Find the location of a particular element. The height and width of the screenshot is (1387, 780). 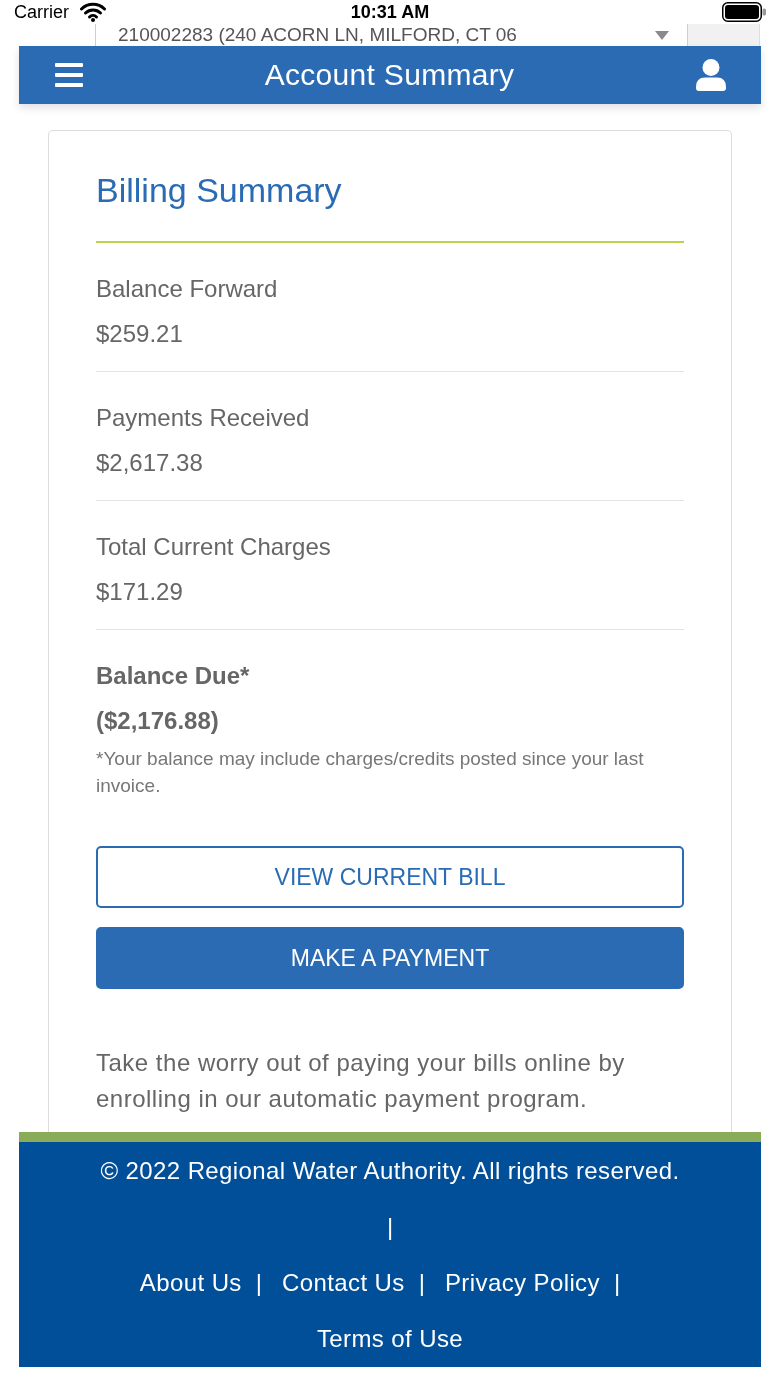

battery-icon is located at coordinates (744, 12).